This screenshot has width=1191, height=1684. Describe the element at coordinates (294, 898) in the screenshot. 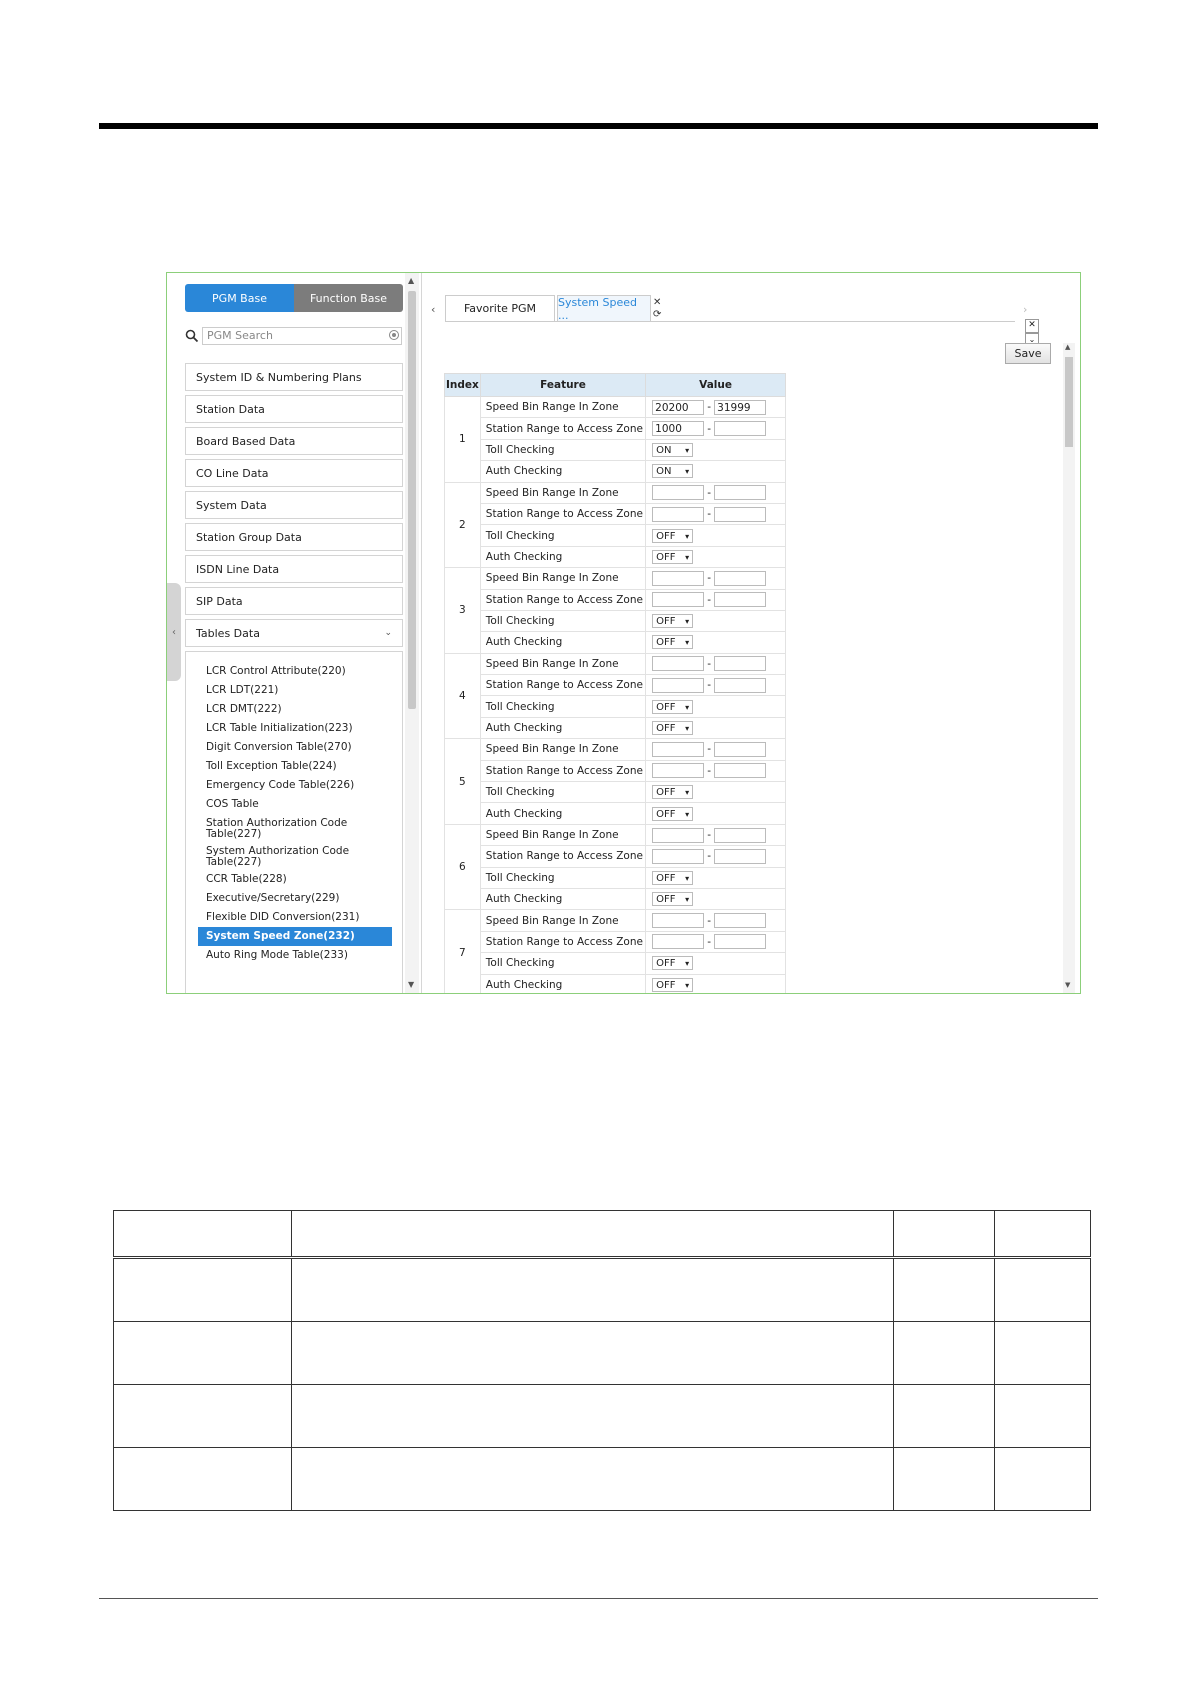

I see `submenu-item: Executive/Secretary(229)` at that location.